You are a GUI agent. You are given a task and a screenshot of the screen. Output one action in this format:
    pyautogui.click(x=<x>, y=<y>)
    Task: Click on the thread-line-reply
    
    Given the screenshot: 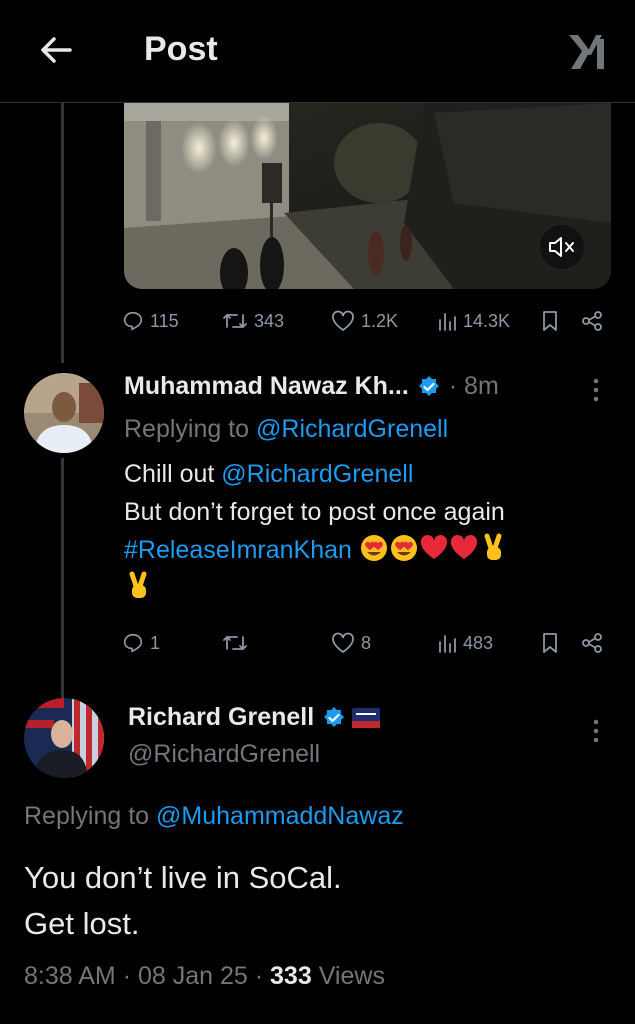 What is the action you would take?
    pyautogui.click(x=62, y=578)
    